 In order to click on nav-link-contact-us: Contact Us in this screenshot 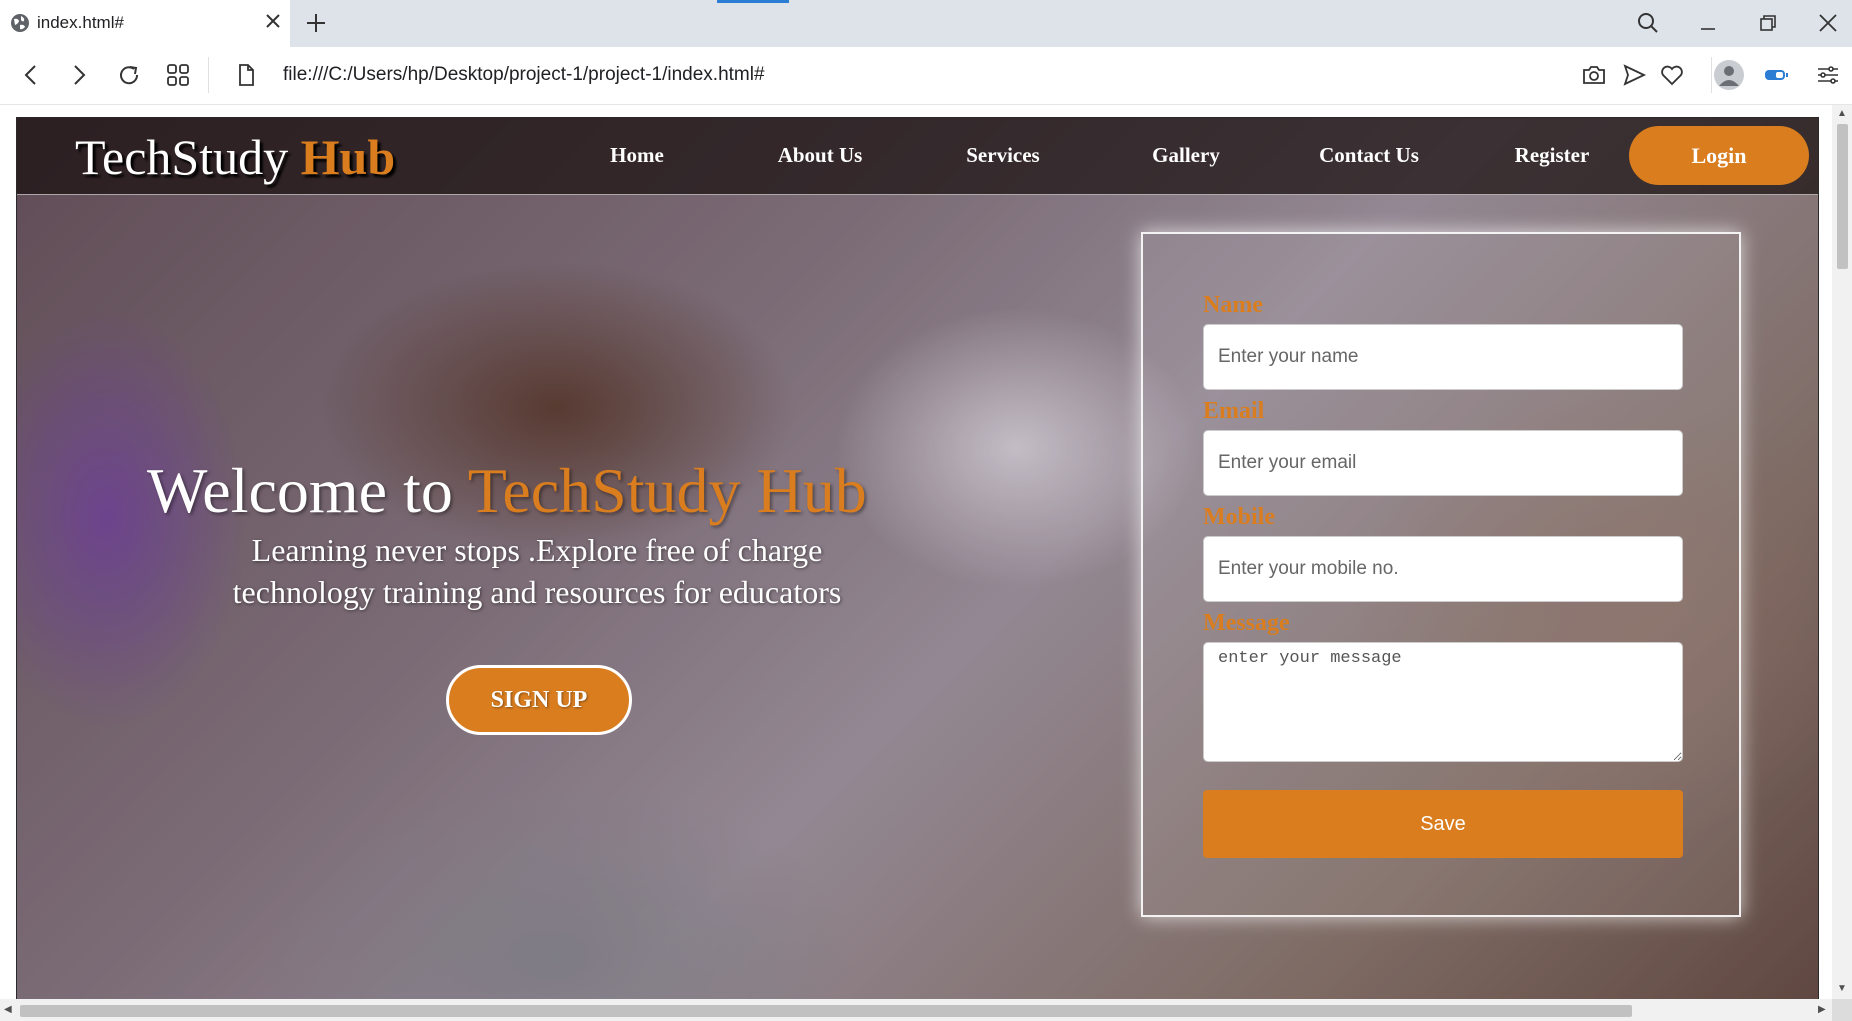, I will do `click(1369, 155)`.